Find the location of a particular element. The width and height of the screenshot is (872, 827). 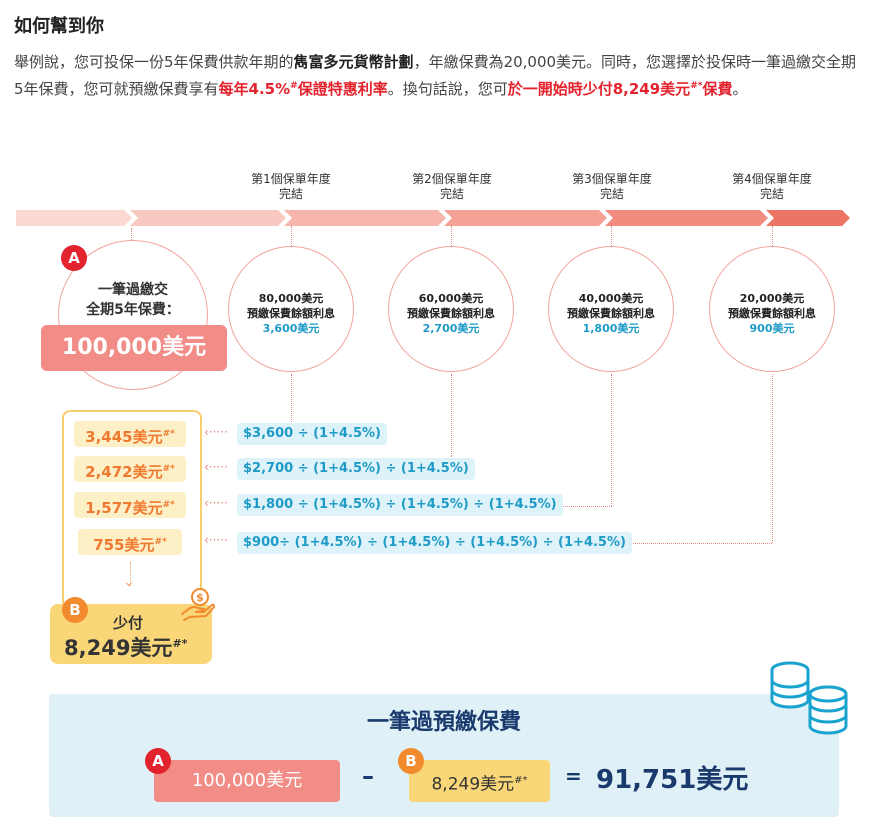

saving-amount-value: 8,249美元 is located at coordinates (118, 648).